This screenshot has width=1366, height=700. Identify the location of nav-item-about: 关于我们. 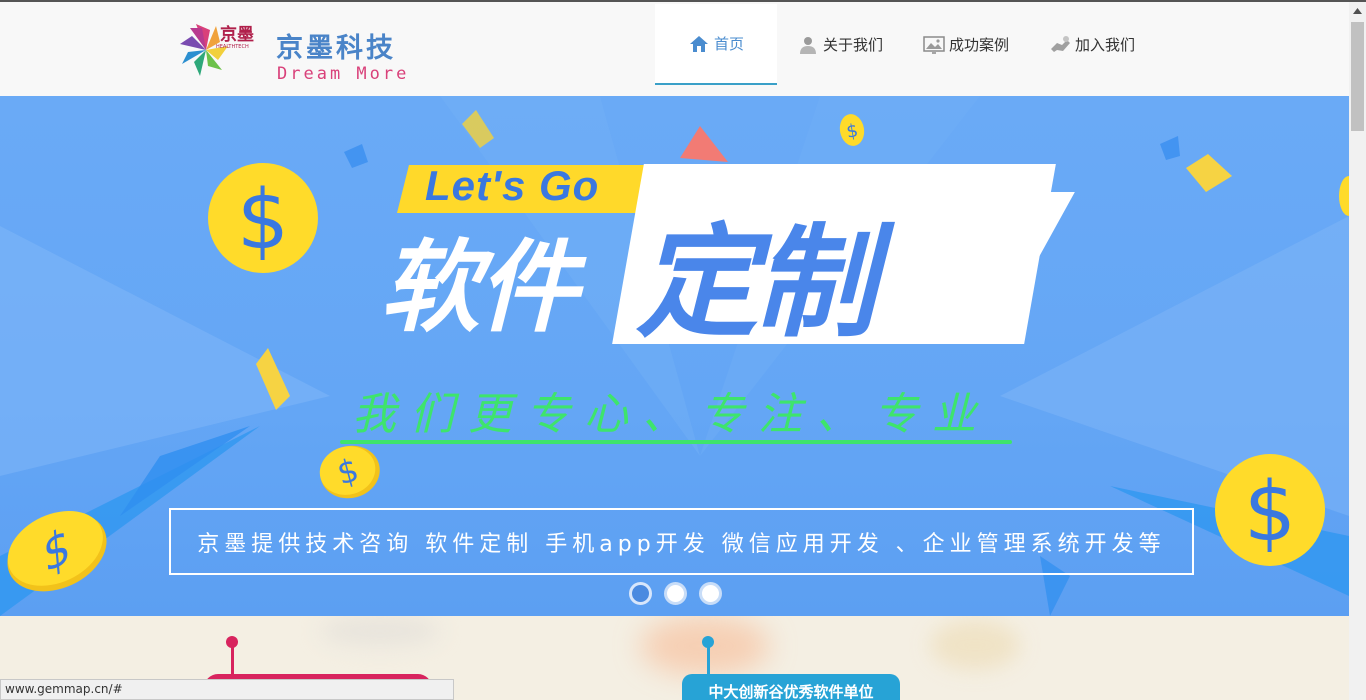
(840, 44).